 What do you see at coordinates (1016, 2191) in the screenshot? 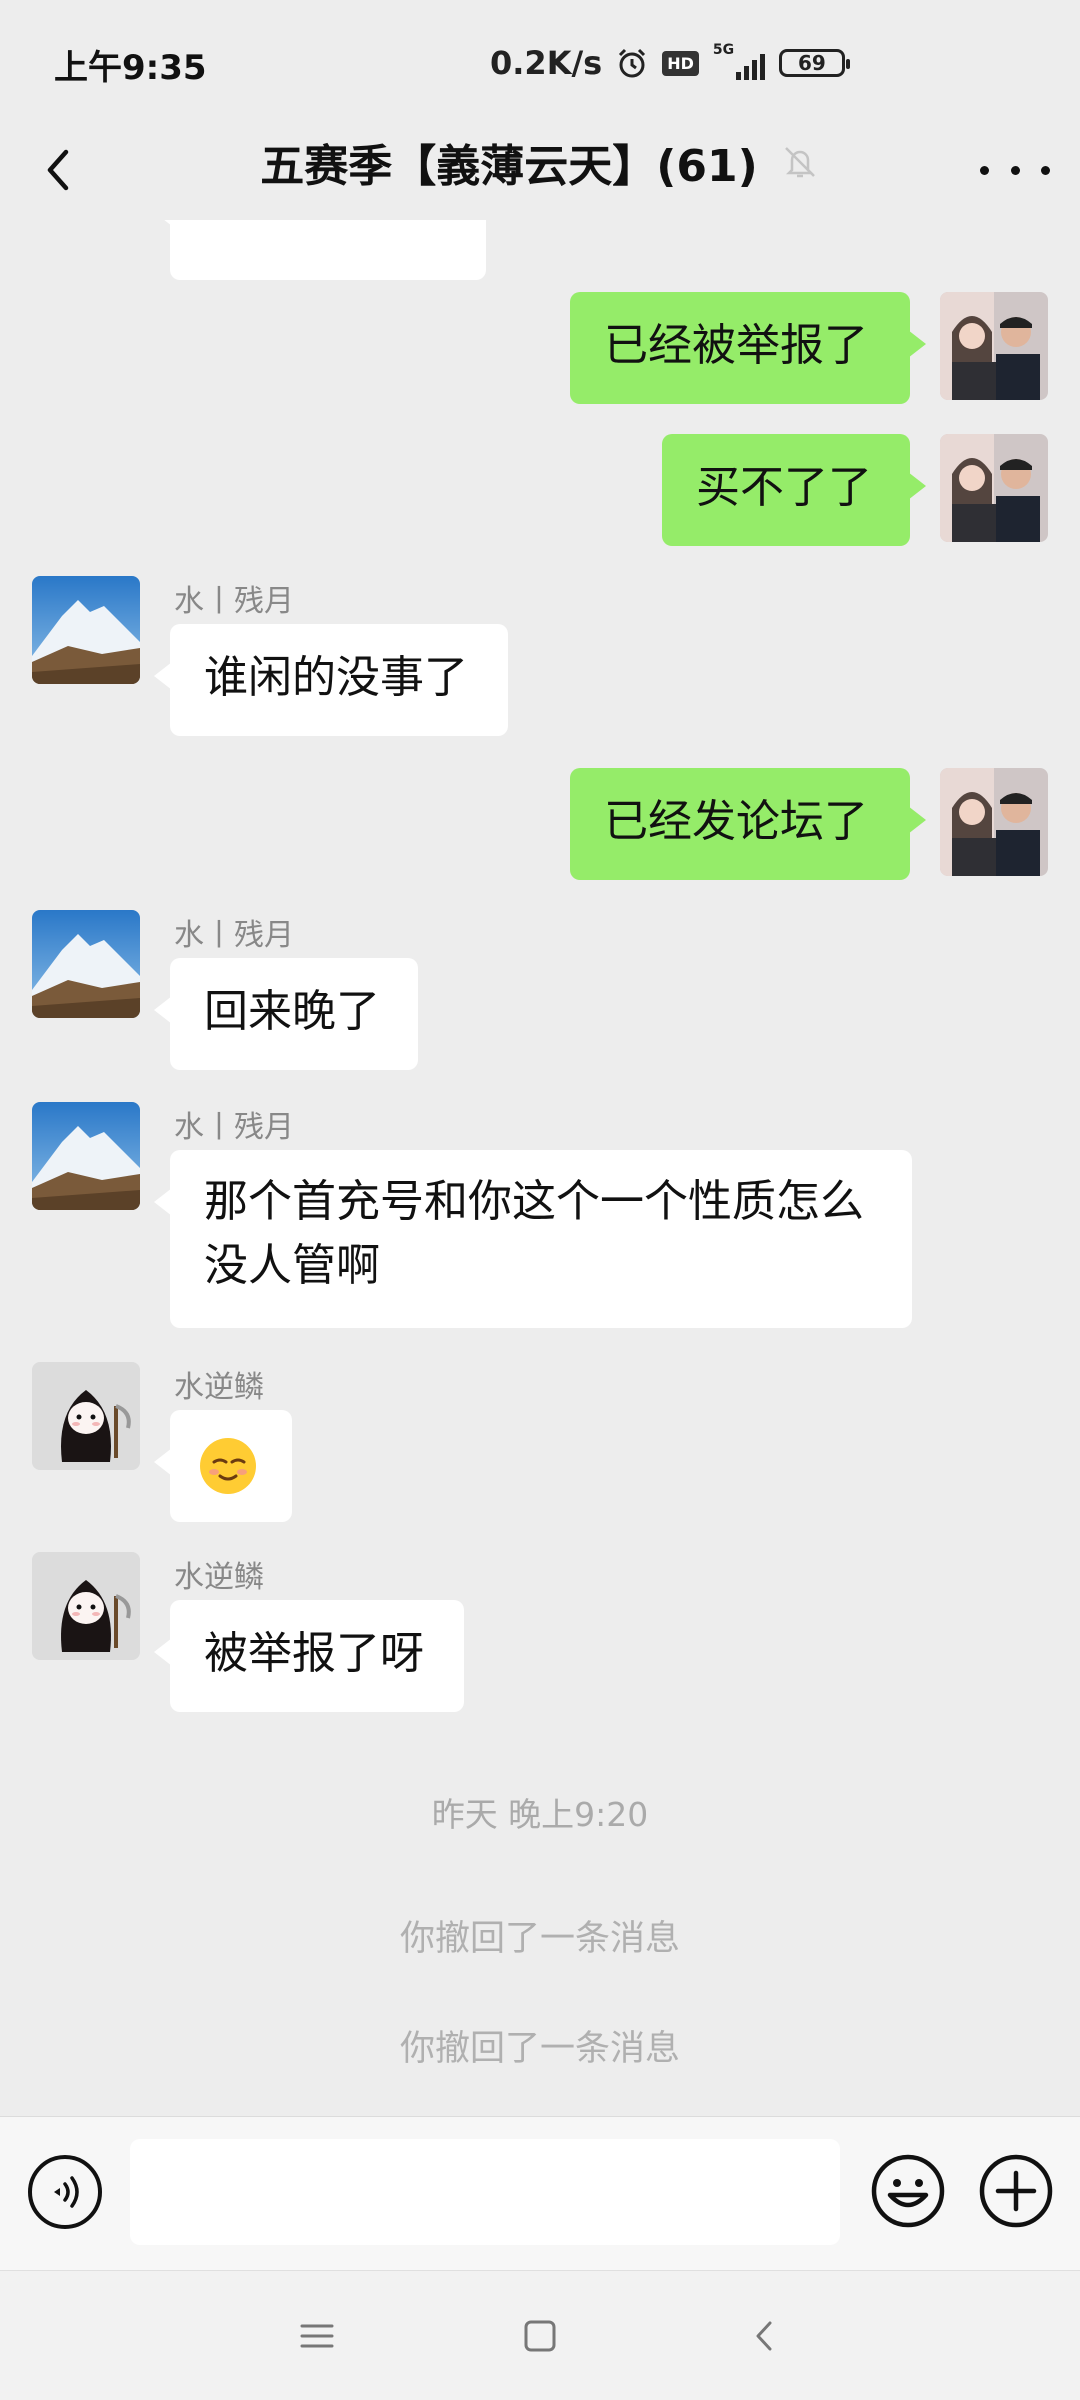
I see `plus-icon` at bounding box center [1016, 2191].